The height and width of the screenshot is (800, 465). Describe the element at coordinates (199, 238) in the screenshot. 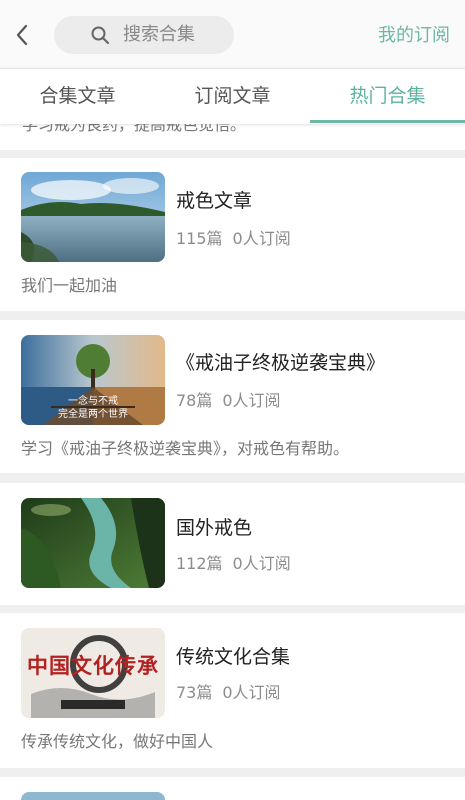

I see `article-count: 115篇` at that location.